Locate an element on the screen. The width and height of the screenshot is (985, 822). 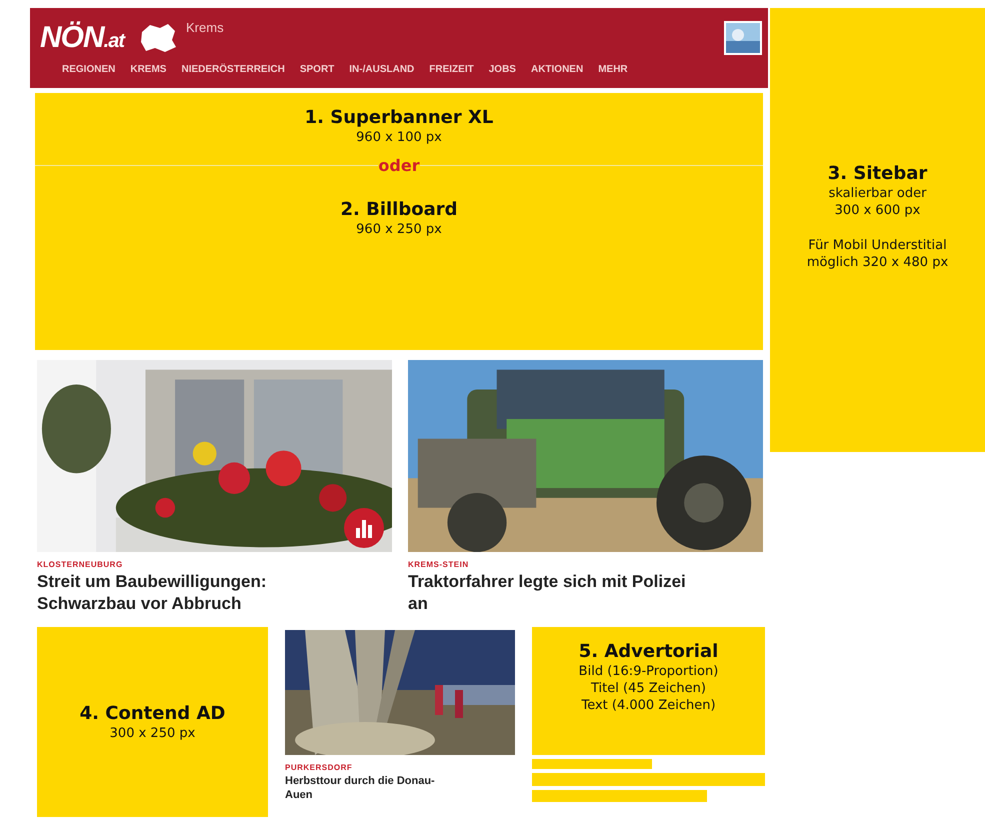
nav-link: JOBS is located at coordinates (502, 69).